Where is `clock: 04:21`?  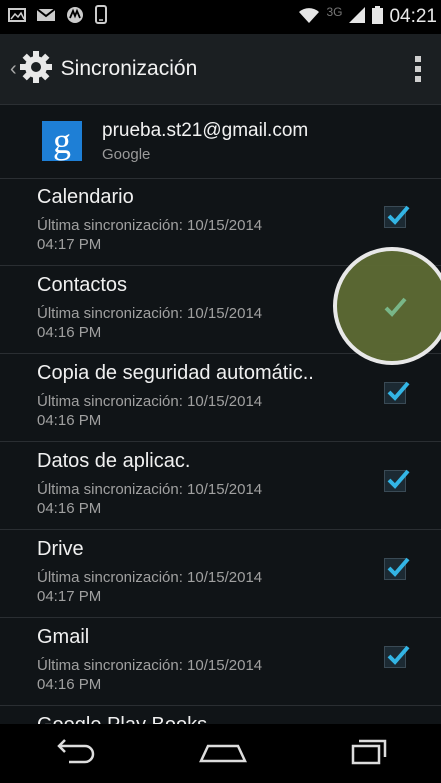
clock: 04:21 is located at coordinates (413, 16).